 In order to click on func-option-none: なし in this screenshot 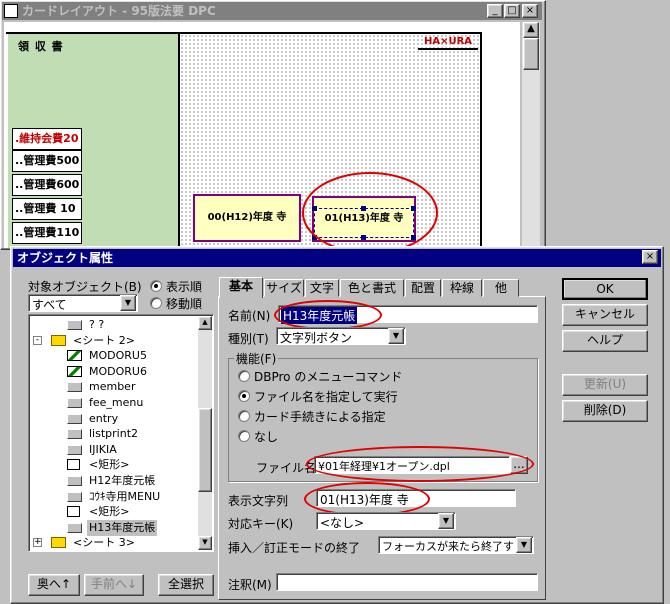, I will do `click(266, 437)`.